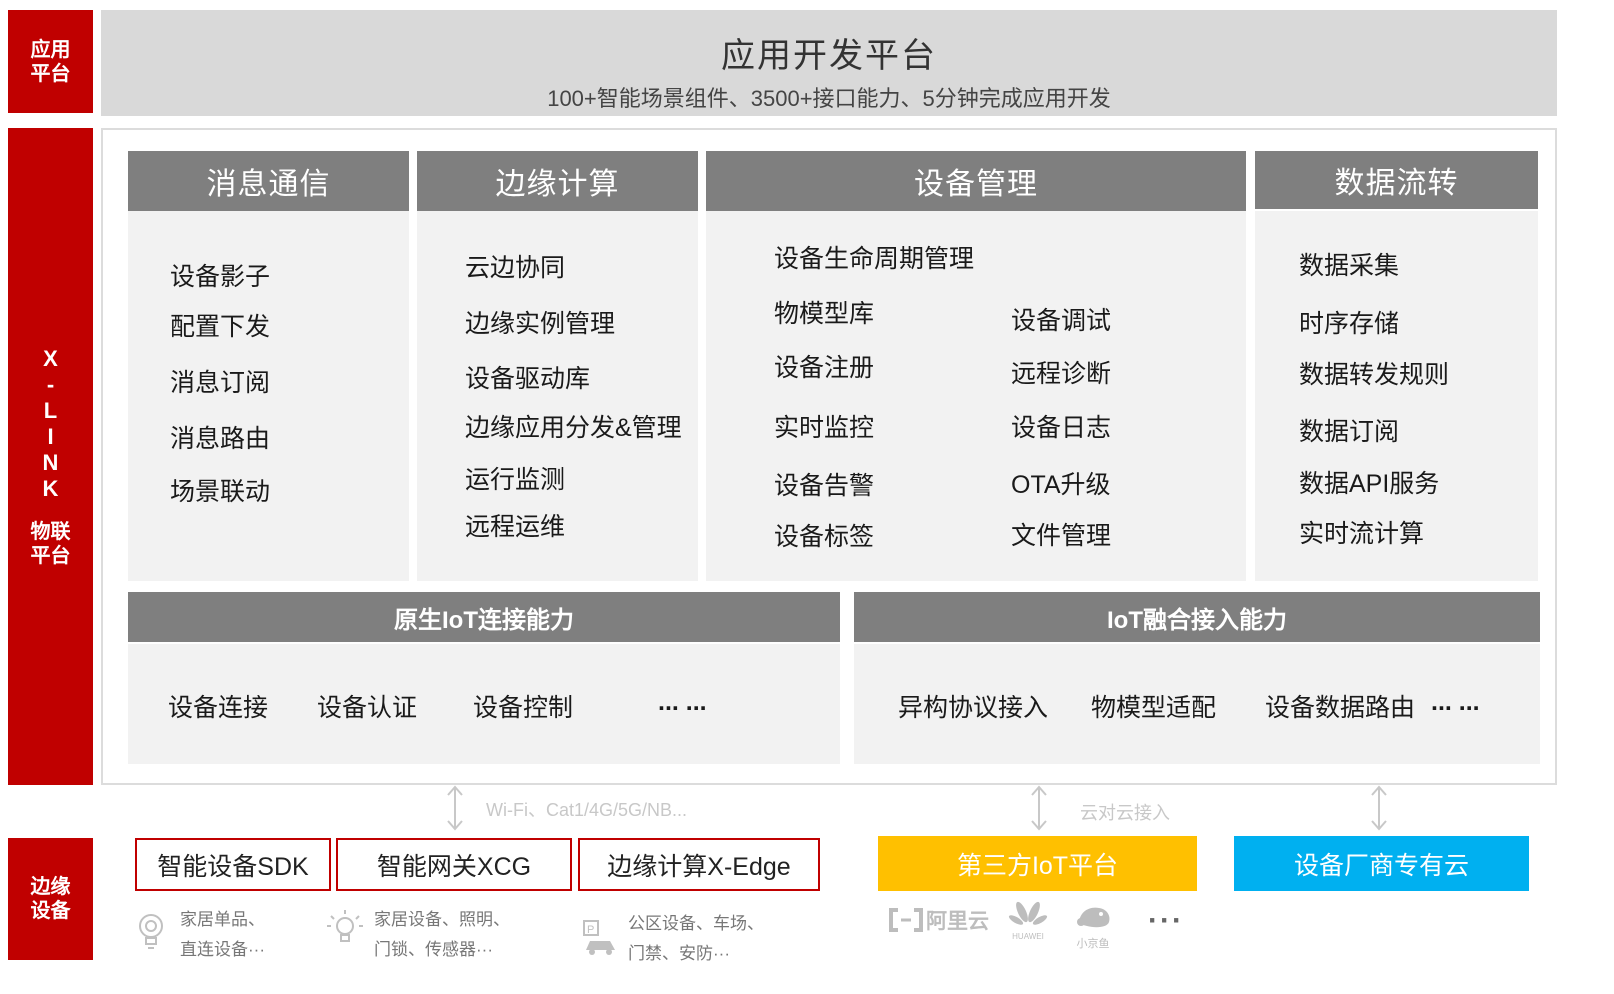 The width and height of the screenshot is (1614, 994). I want to click on side-edge-line2: 设备, so click(50, 911).